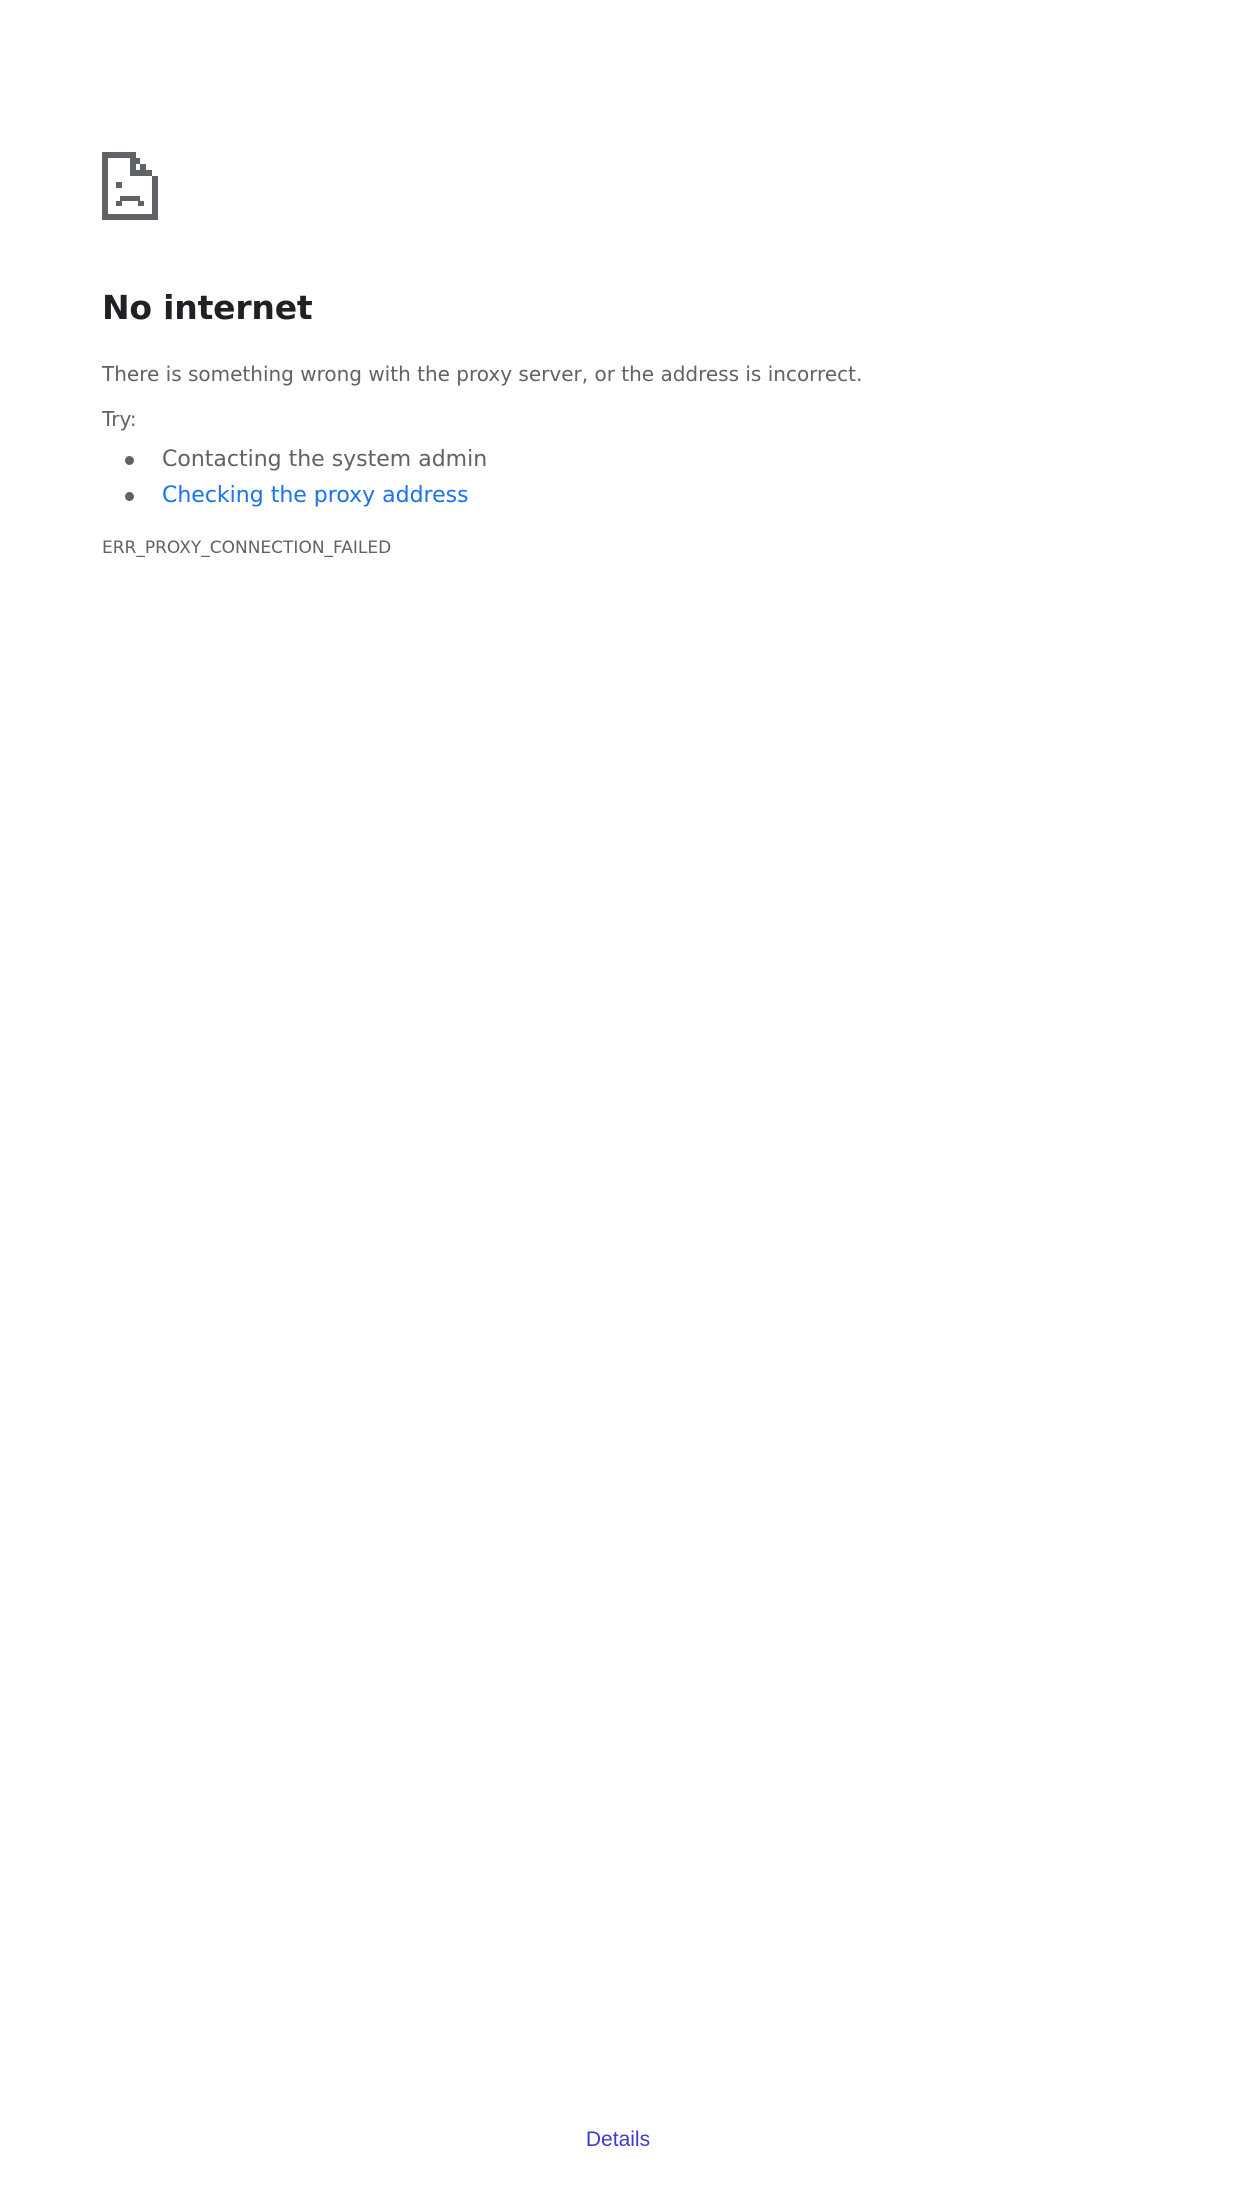  I want to click on details-footer: Details, so click(618, 2140).